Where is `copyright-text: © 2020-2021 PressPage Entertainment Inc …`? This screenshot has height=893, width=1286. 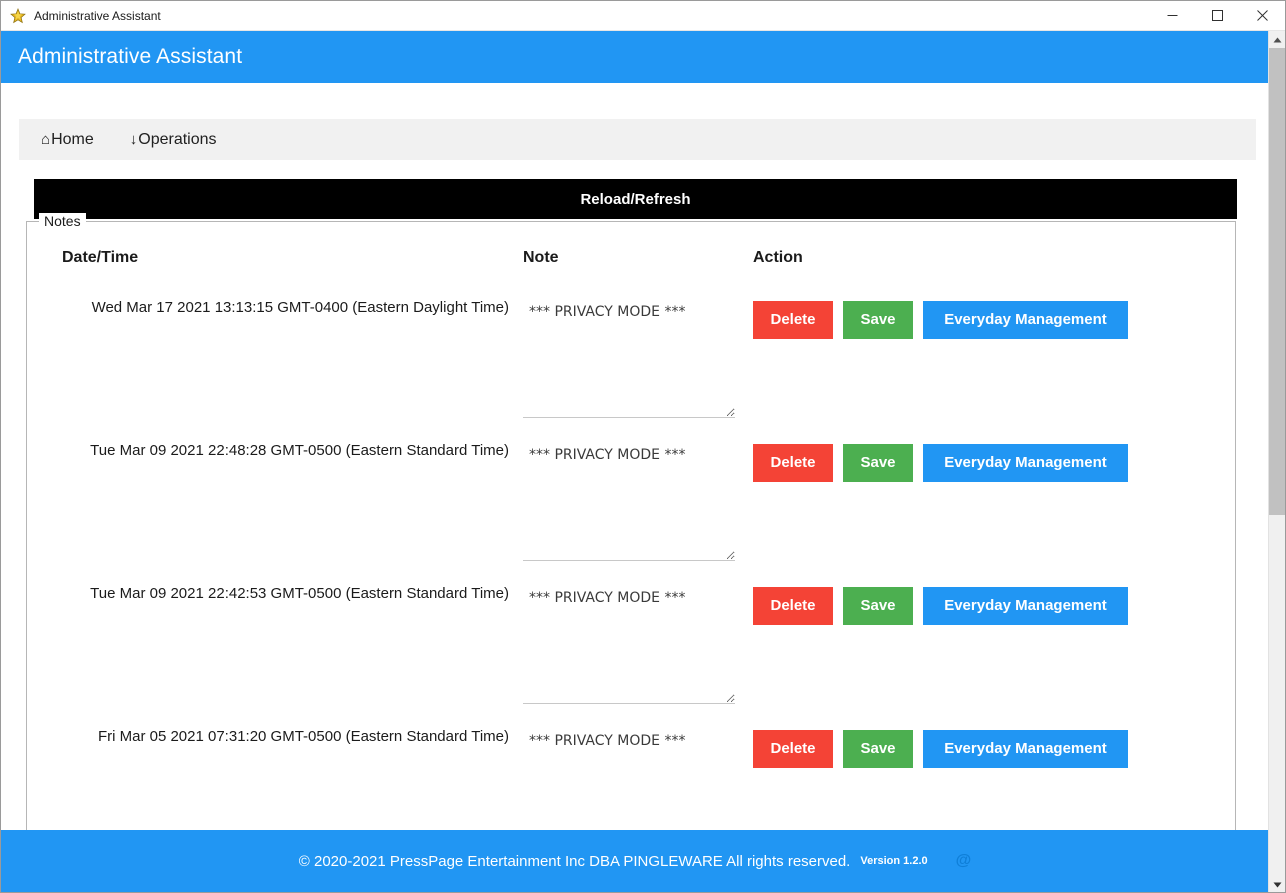
copyright-text: © 2020-2021 PressPage Entertainment Inc … is located at coordinates (574, 861).